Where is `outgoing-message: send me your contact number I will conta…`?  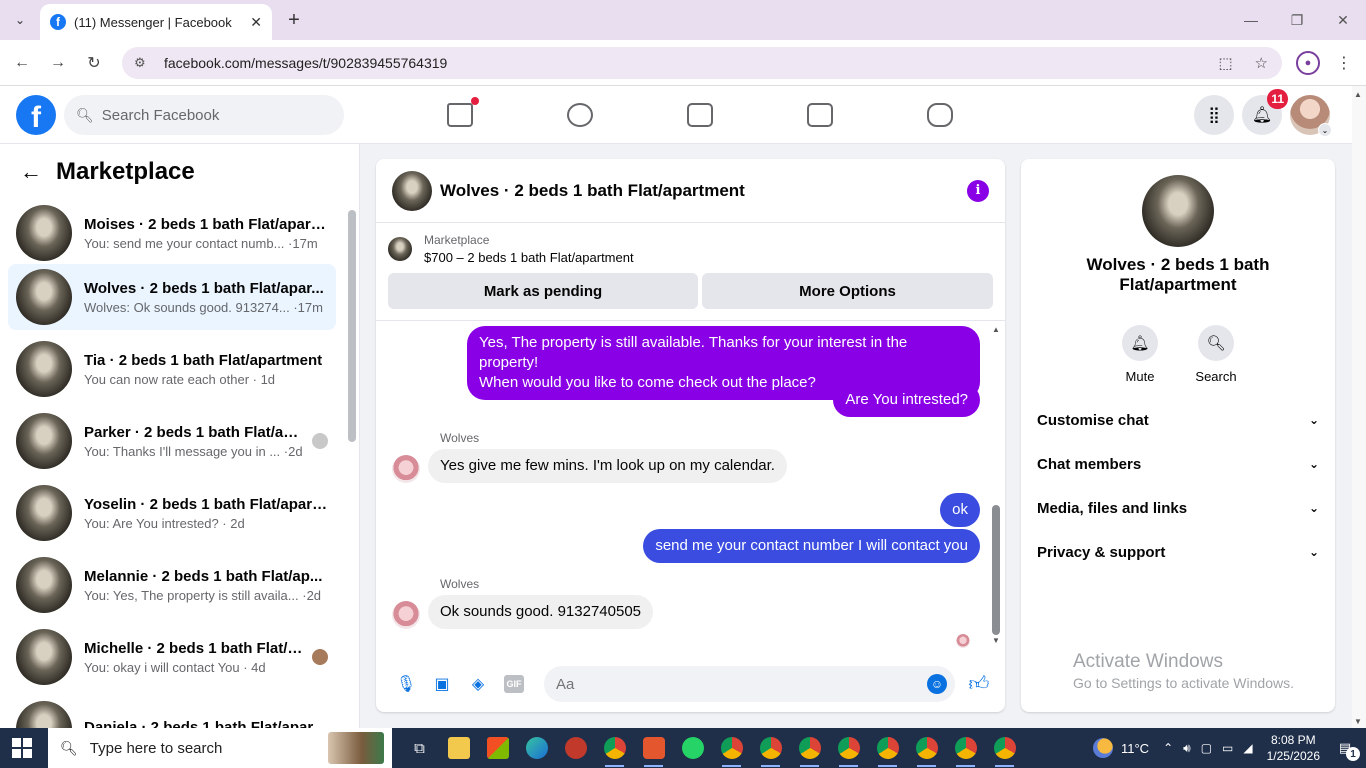
outgoing-message: send me your contact number I will conta… is located at coordinates (811, 546).